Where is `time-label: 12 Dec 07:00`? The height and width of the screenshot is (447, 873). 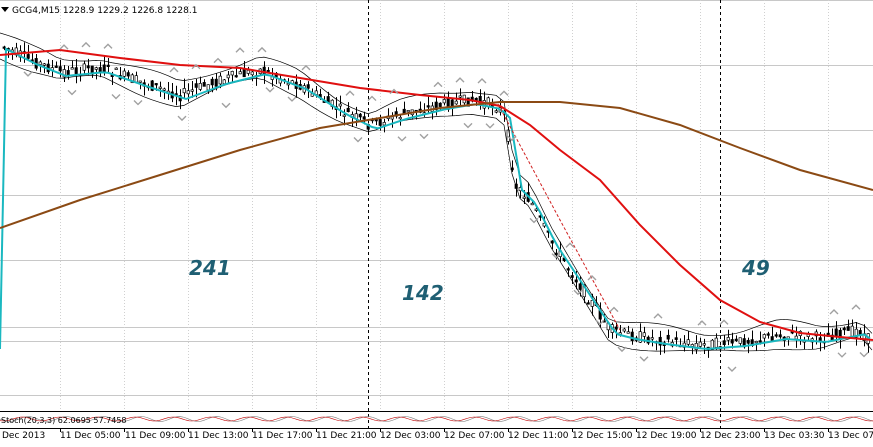 time-label: 12 Dec 07:00 is located at coordinates (474, 436).